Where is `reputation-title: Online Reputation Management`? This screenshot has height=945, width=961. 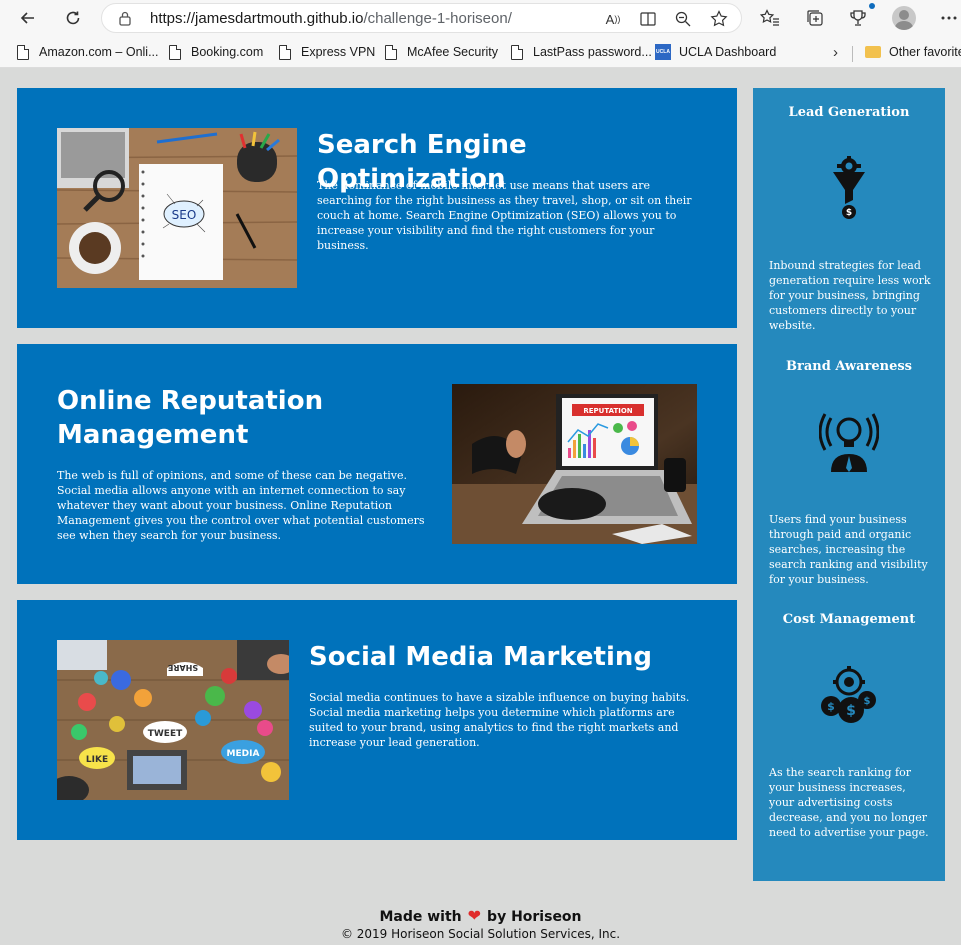 reputation-title: Online Reputation Management is located at coordinates (190, 418).